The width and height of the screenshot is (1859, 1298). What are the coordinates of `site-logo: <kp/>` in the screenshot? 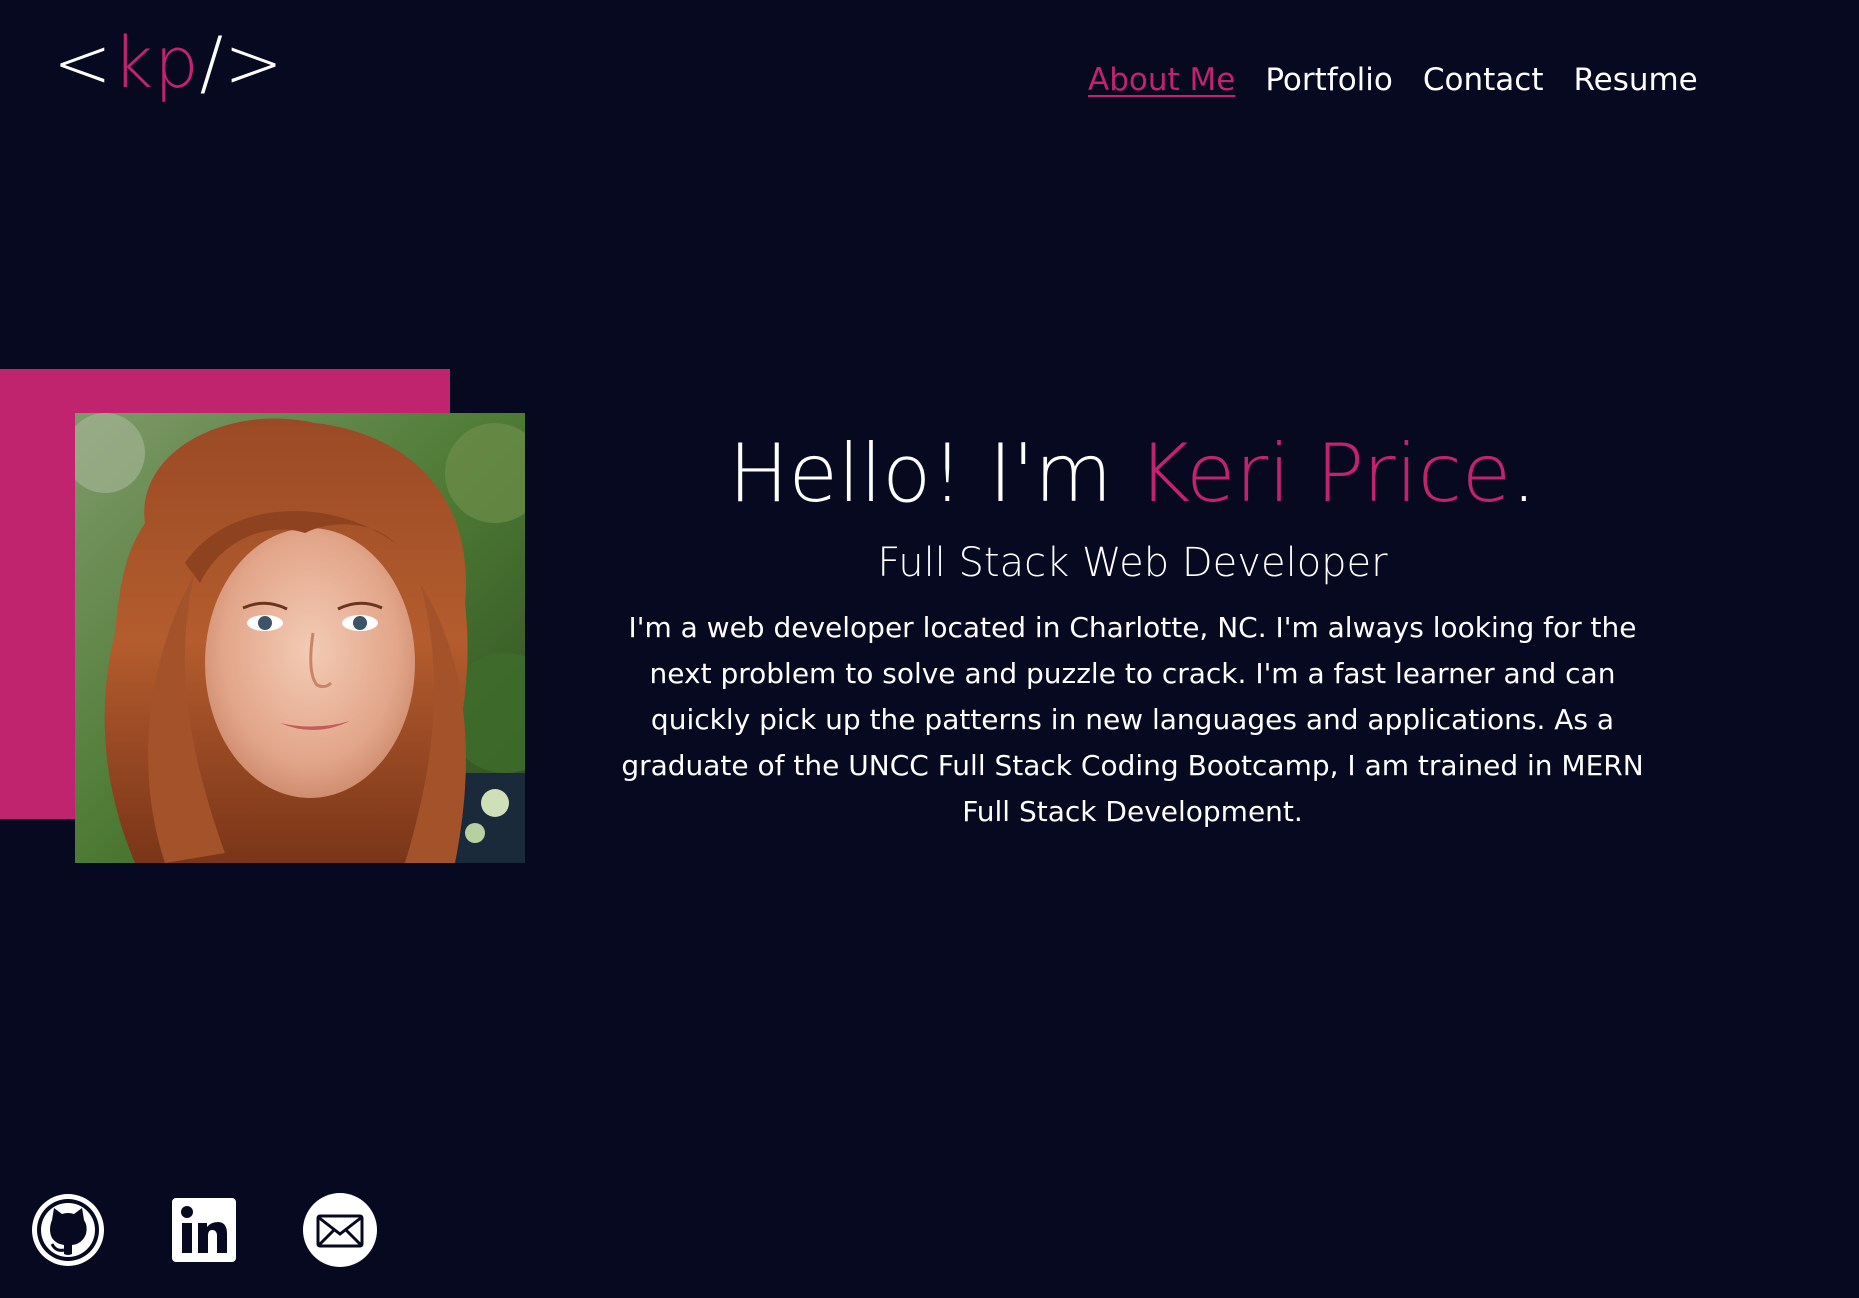 It's located at (168, 63).